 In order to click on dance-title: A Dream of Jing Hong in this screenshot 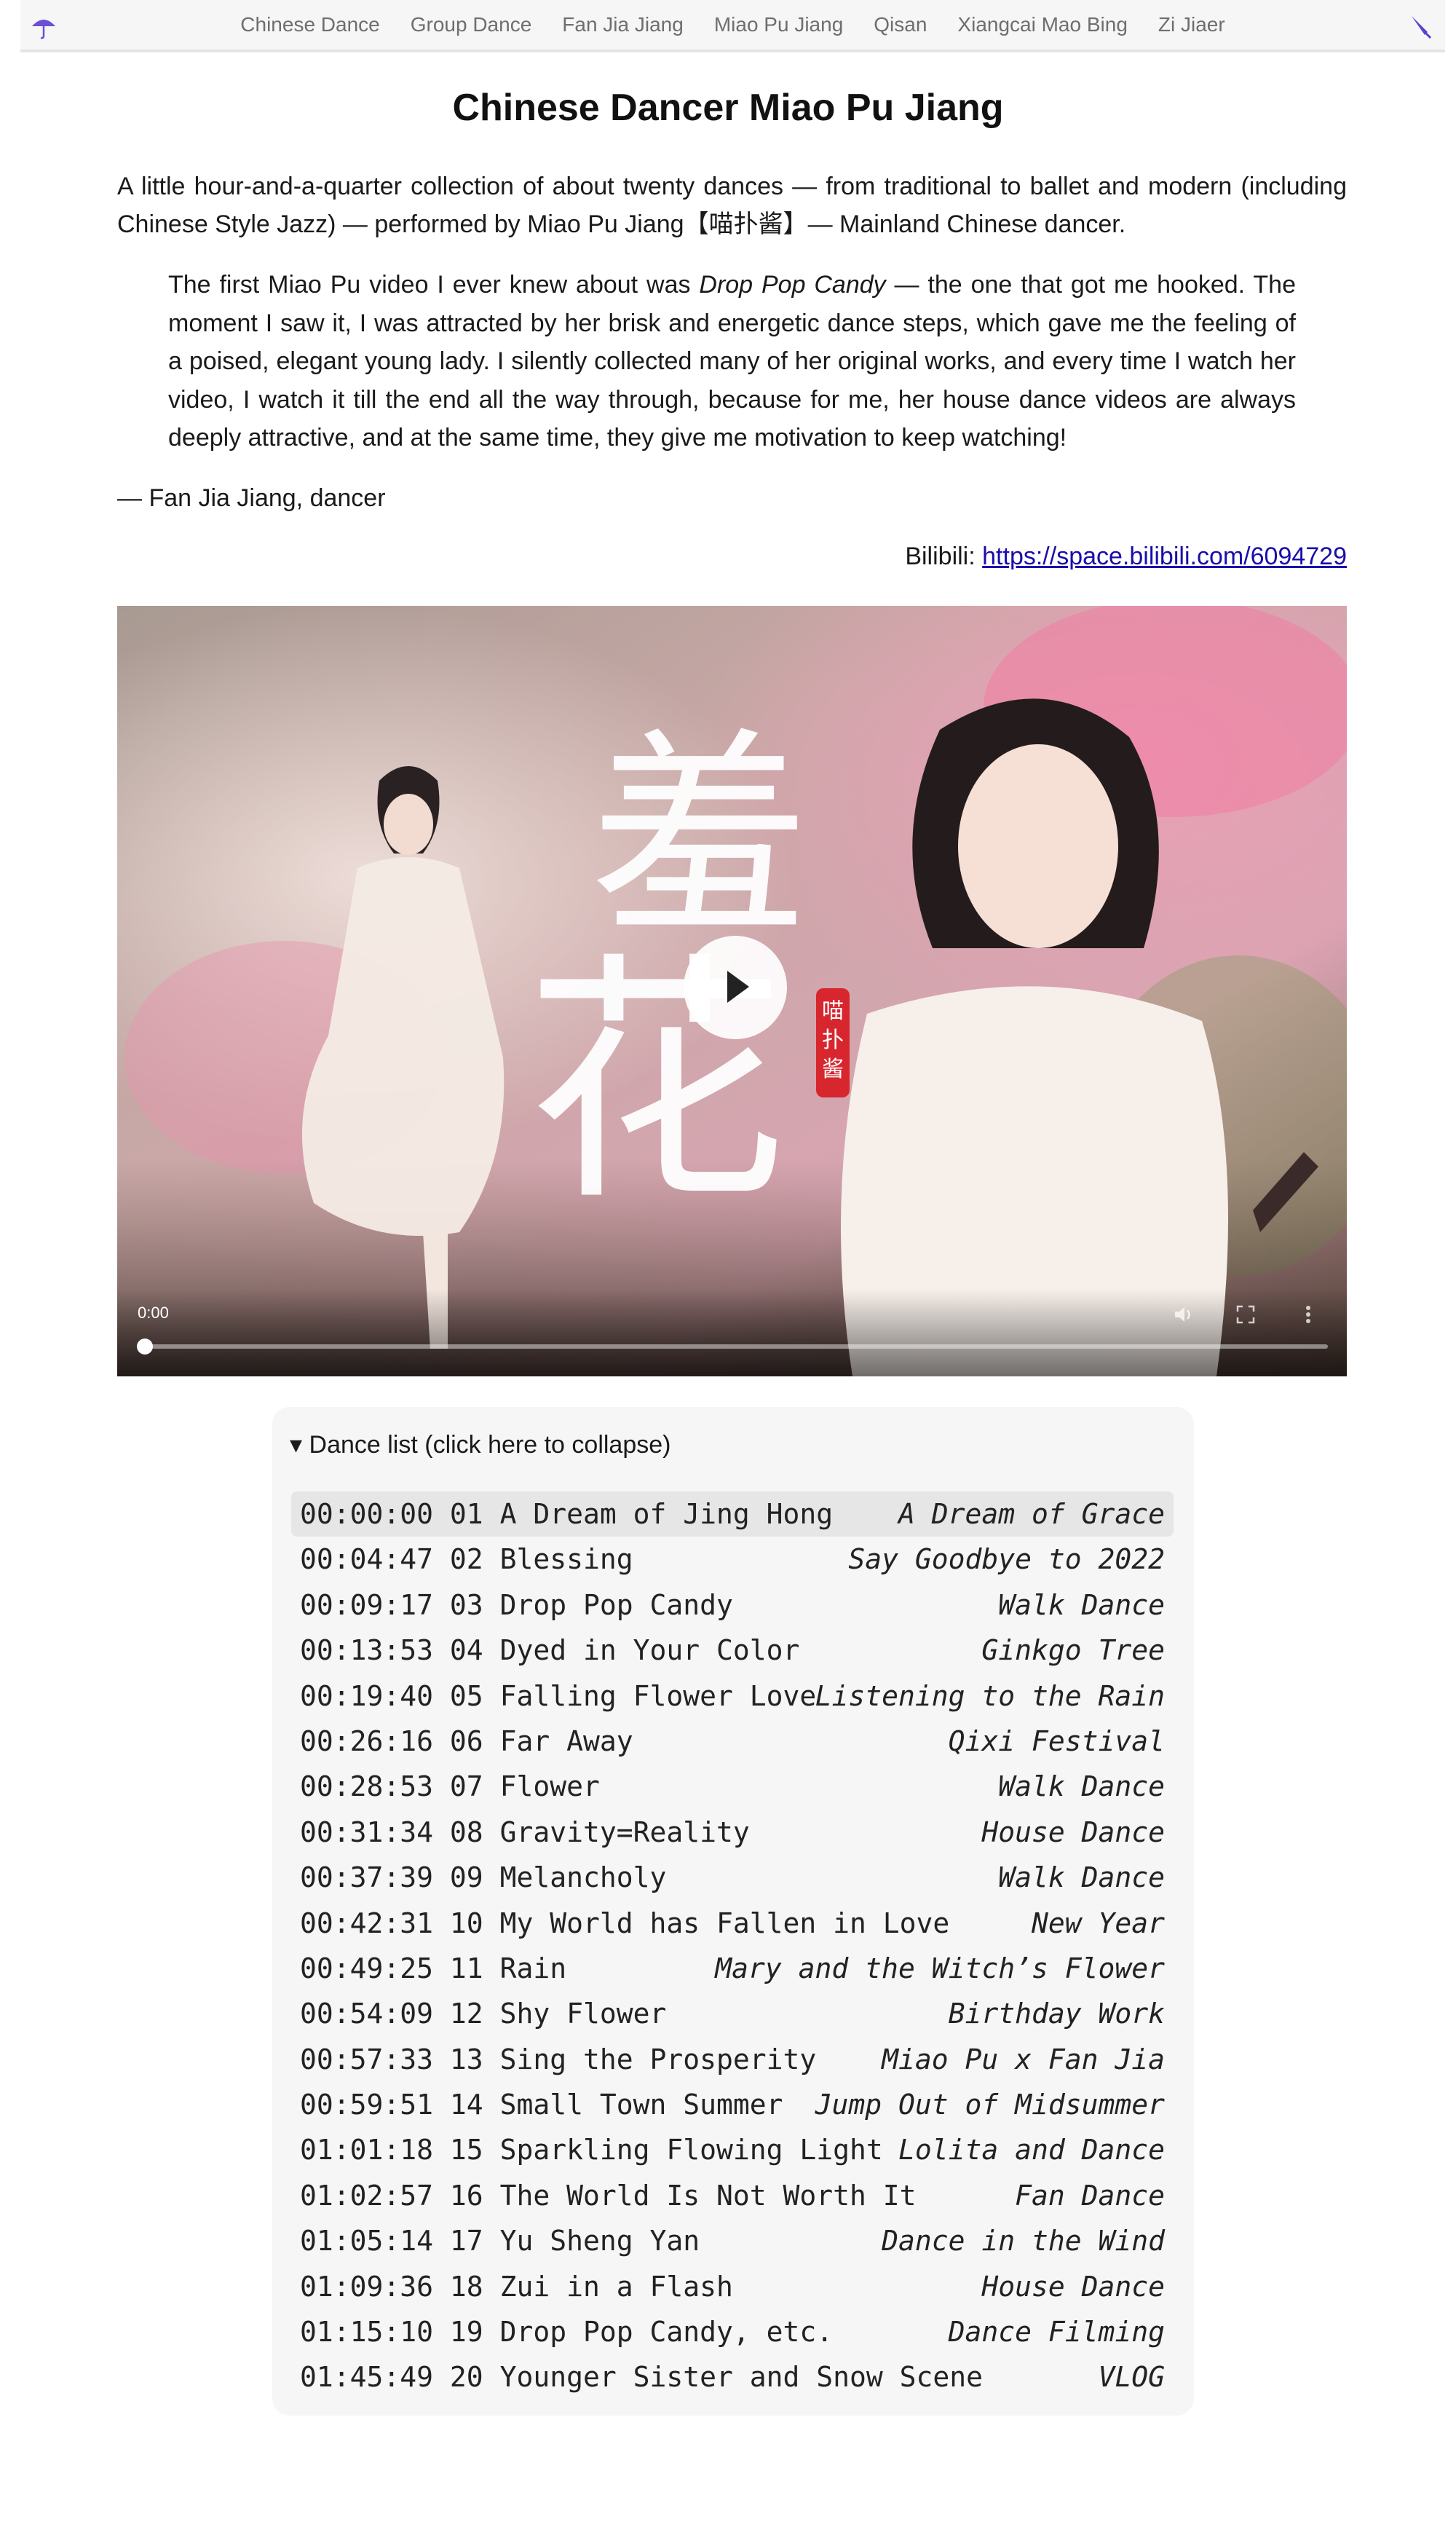, I will do `click(666, 1514)`.